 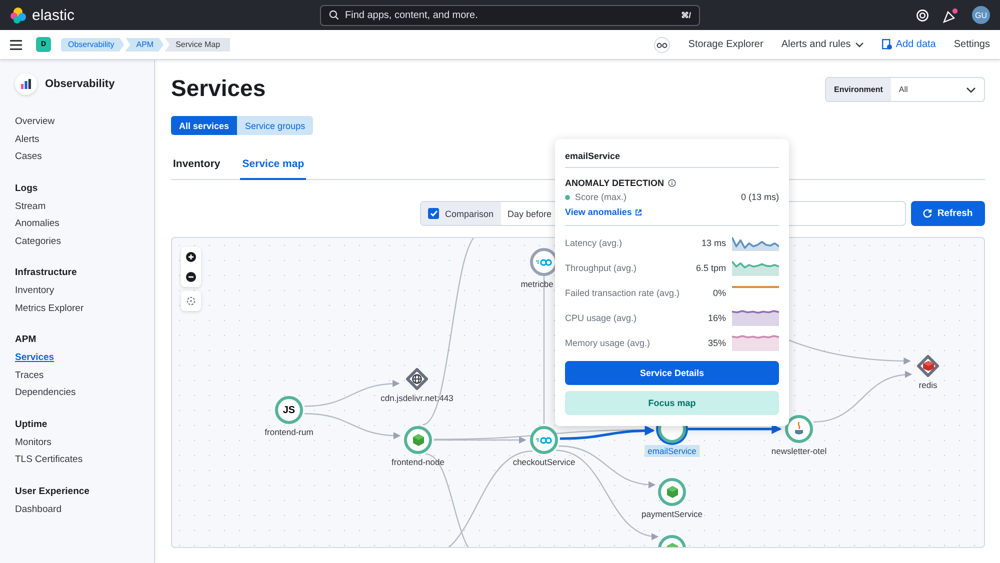 I want to click on metric-value: 6.5 tpm, so click(x=711, y=267).